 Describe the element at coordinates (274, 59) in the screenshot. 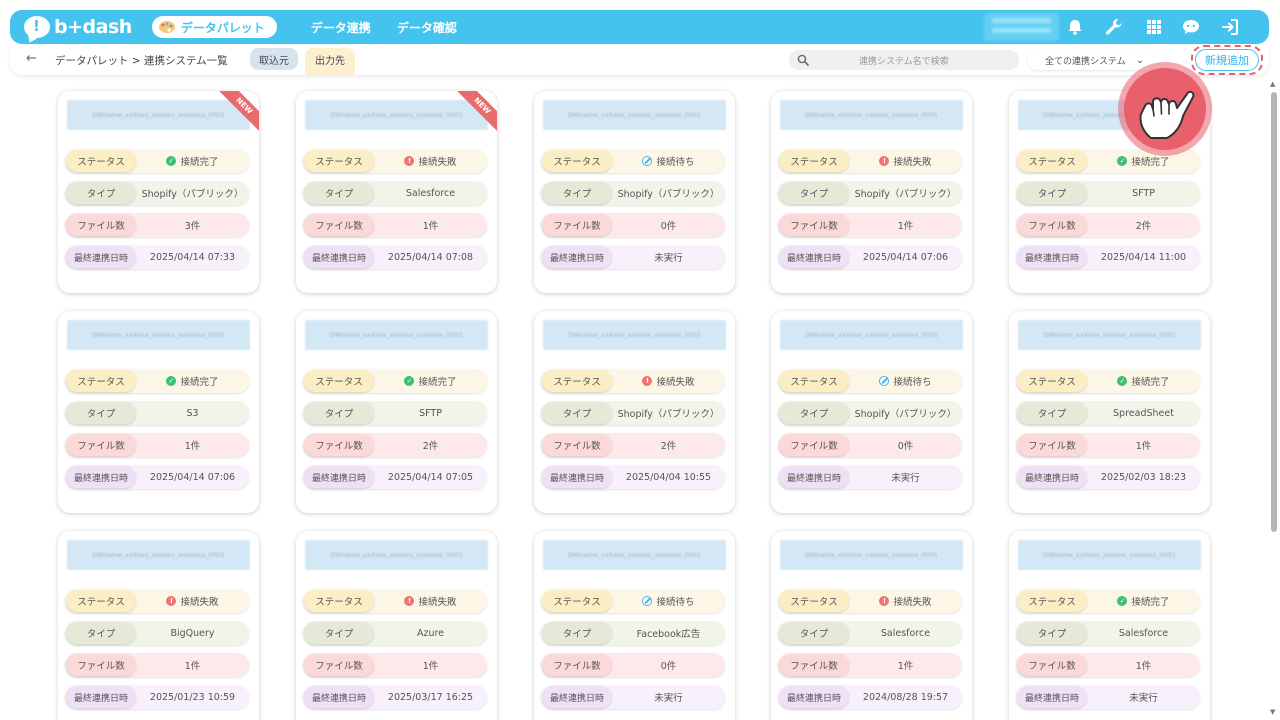

I see `tab-import-source: 取込元` at that location.